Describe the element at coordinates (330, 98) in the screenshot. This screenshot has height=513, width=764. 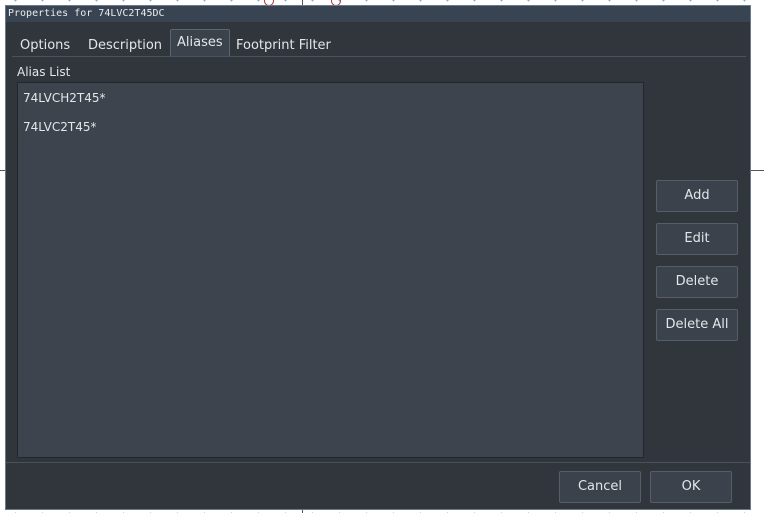
I see `list-item: 74LVCH2T45*` at that location.